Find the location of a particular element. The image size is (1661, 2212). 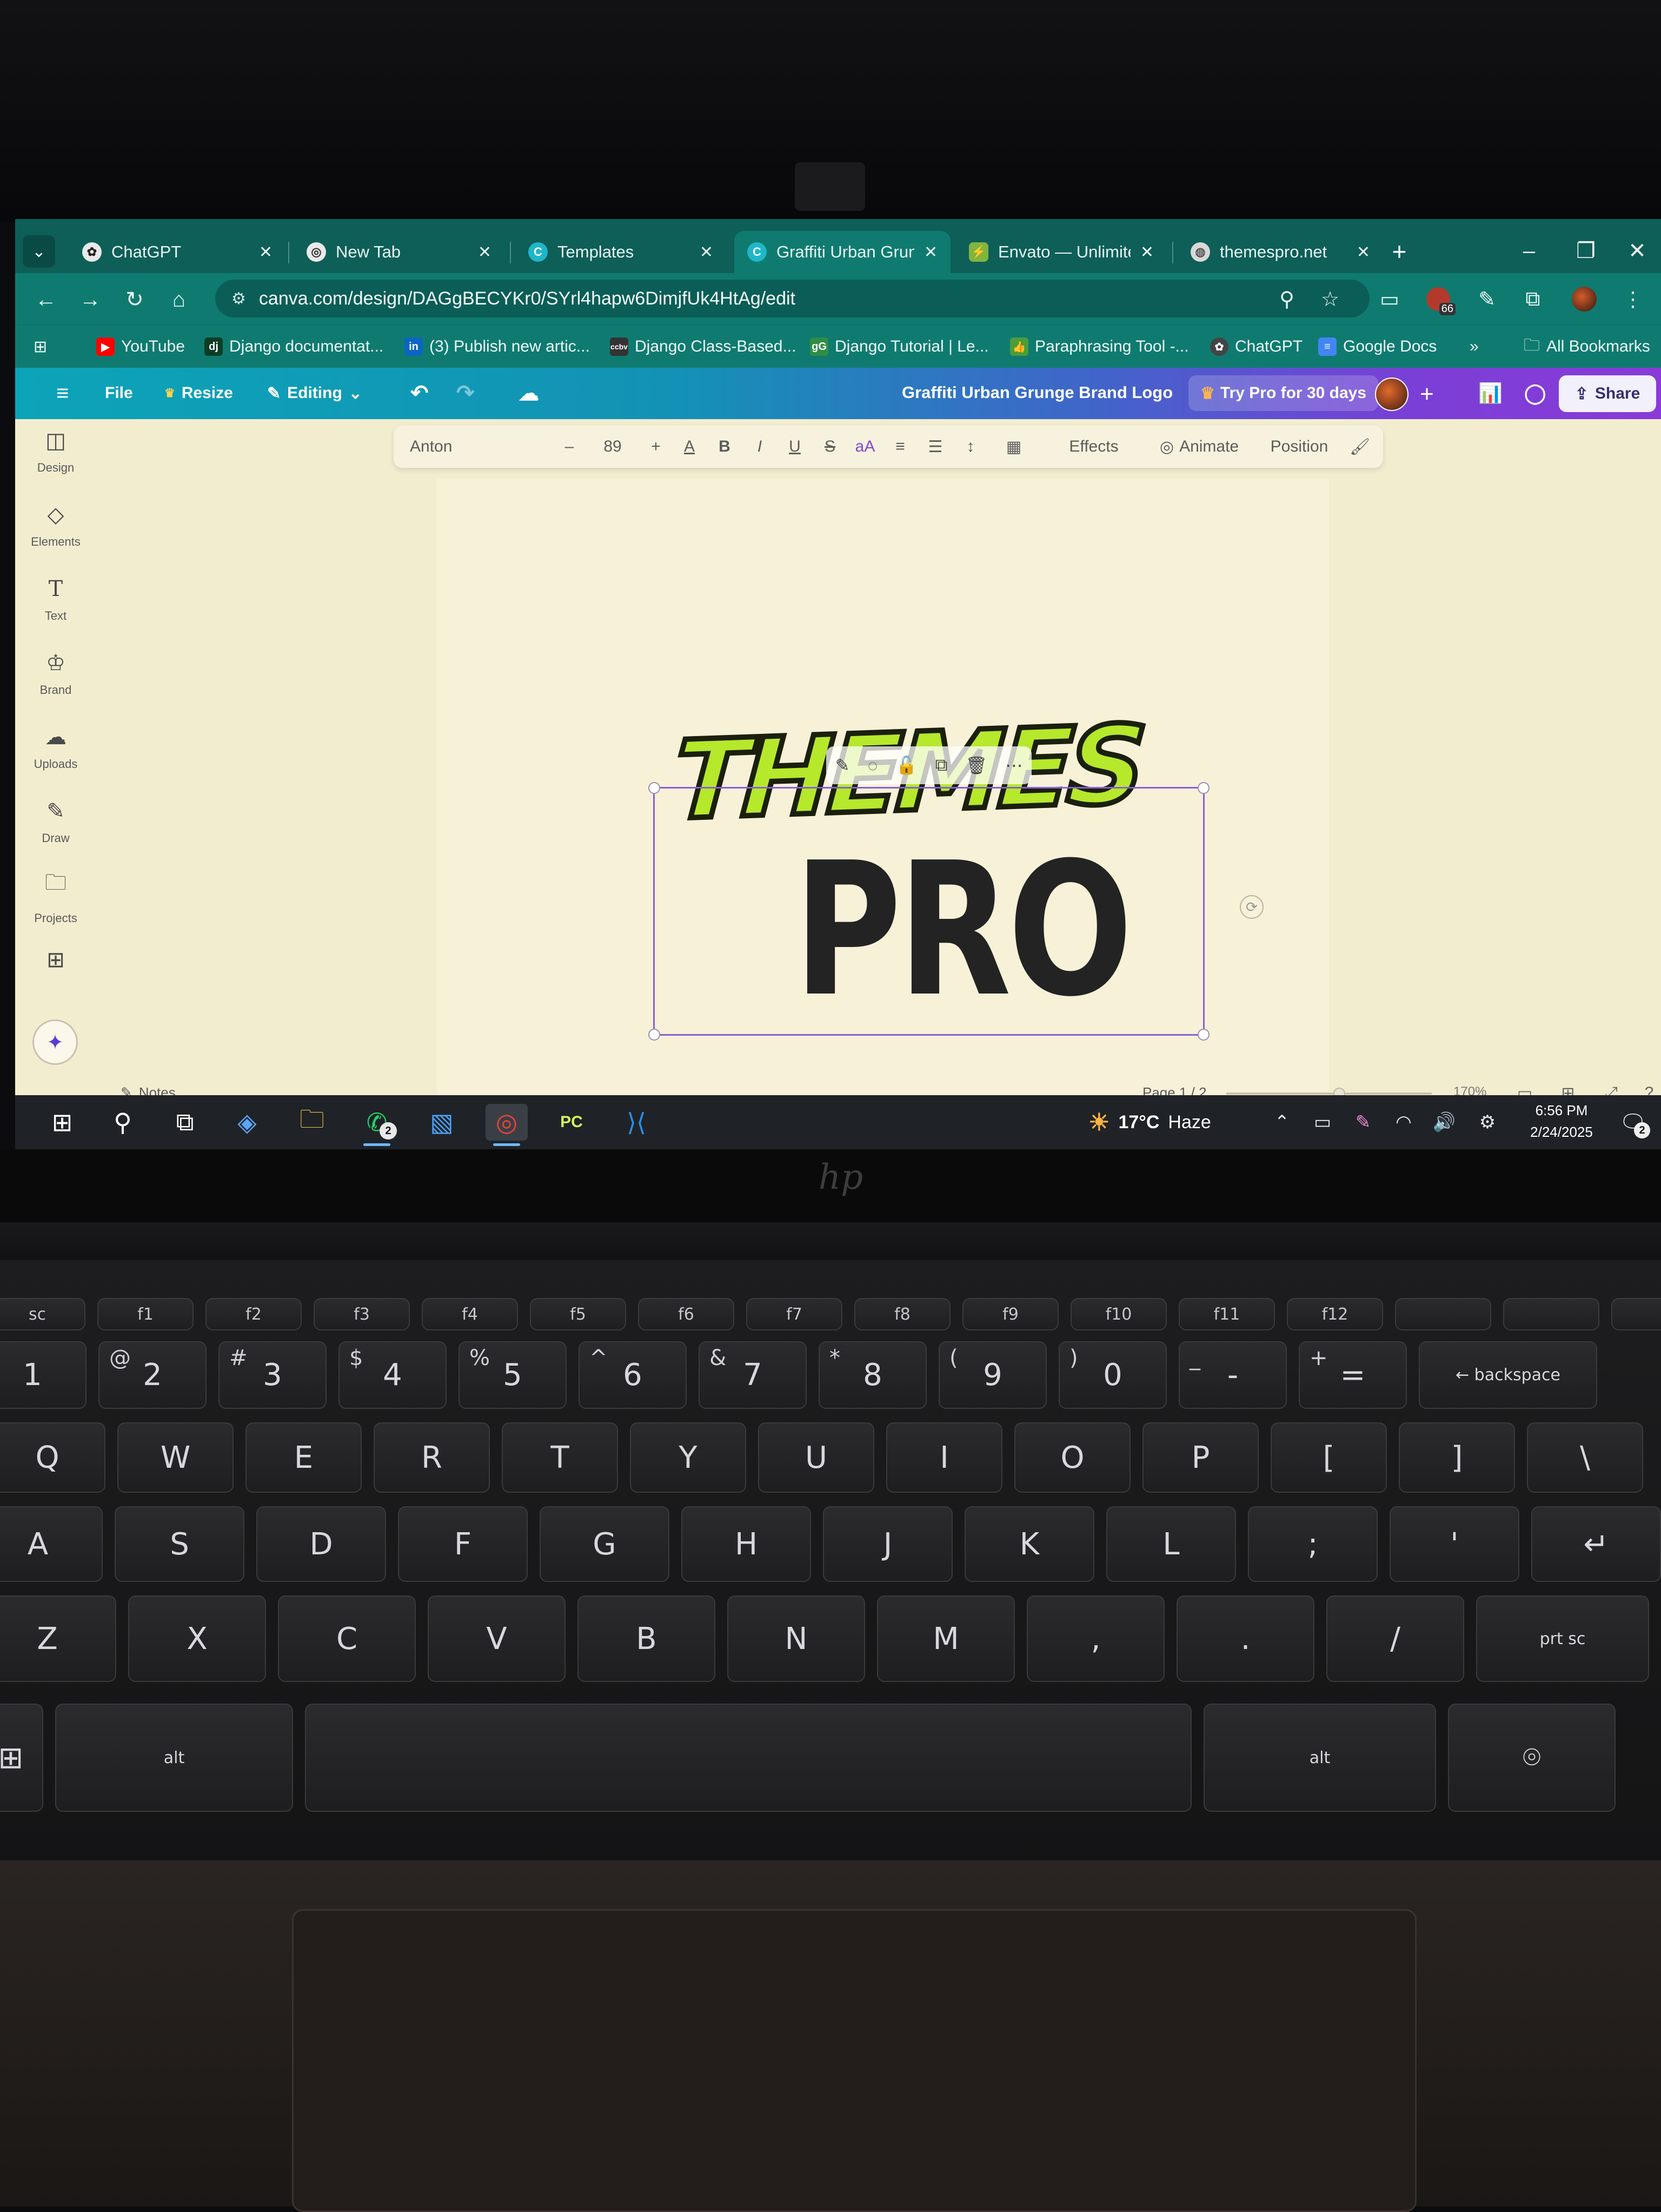

volume-icon: 🔊 is located at coordinates (1444, 1122).